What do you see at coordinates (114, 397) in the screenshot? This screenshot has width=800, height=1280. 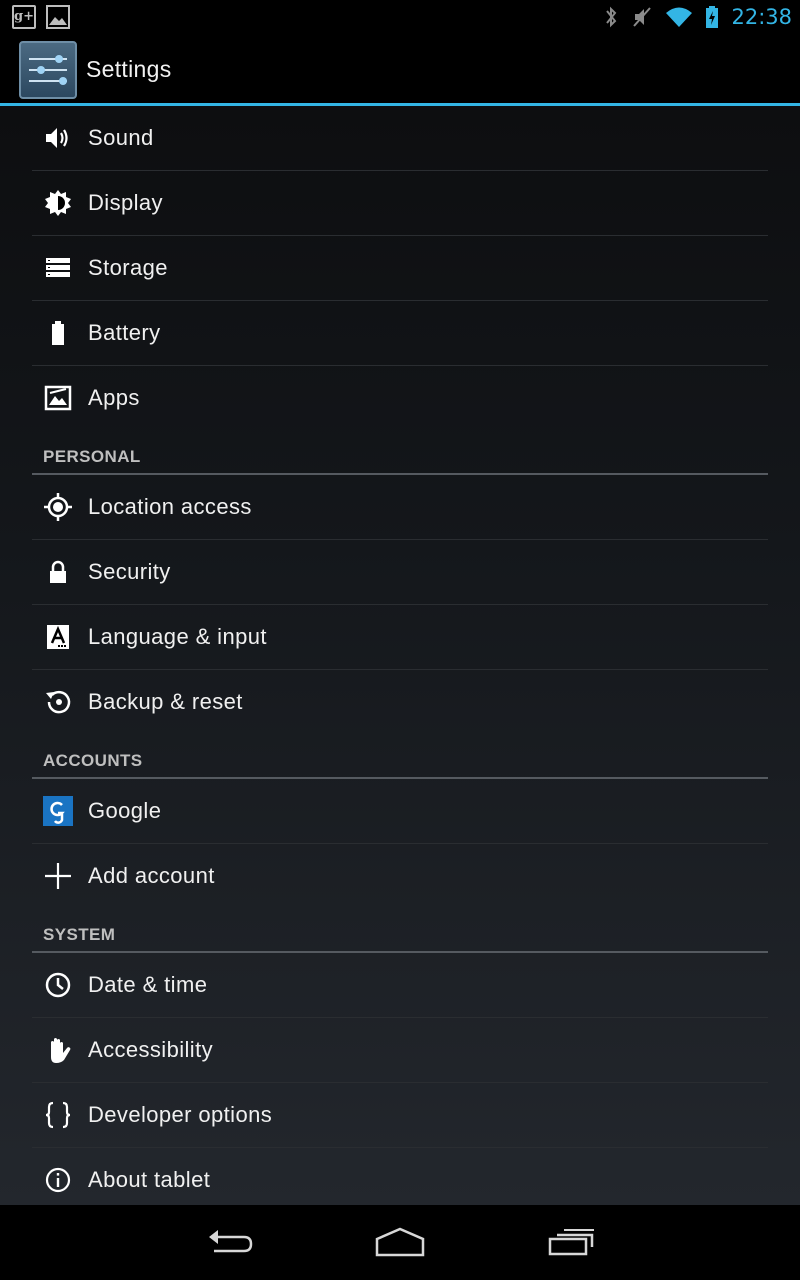 I see `settings-item-label: Apps` at bounding box center [114, 397].